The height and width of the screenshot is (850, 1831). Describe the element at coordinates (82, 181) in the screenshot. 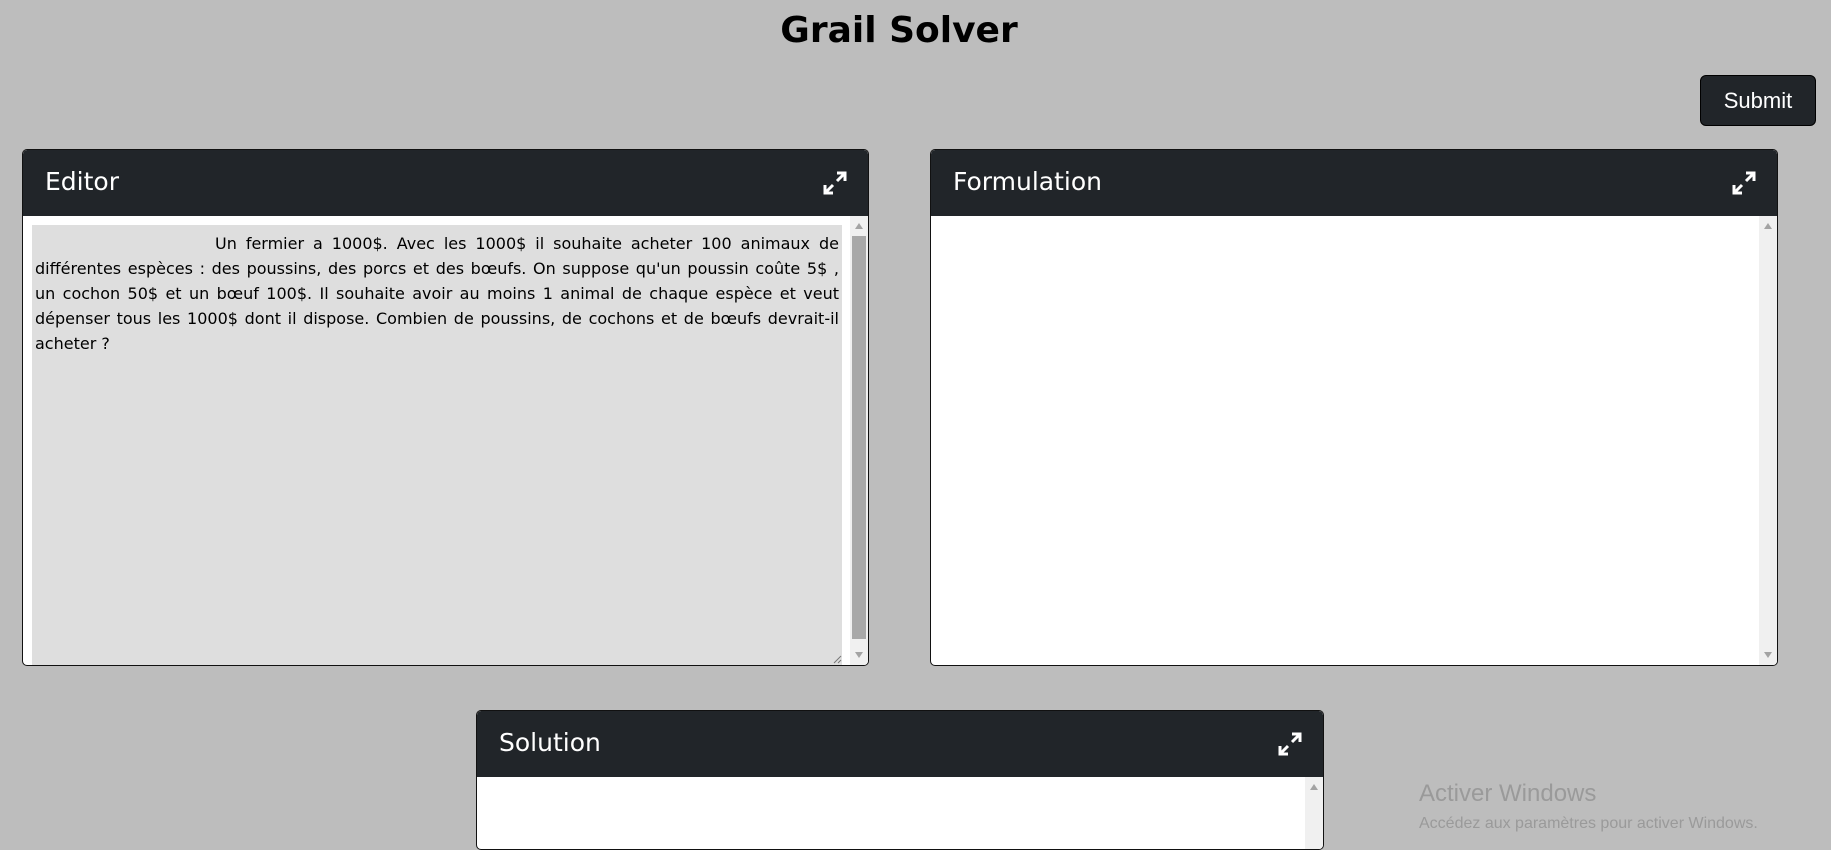

I see `editor-panel-title: Editor` at that location.